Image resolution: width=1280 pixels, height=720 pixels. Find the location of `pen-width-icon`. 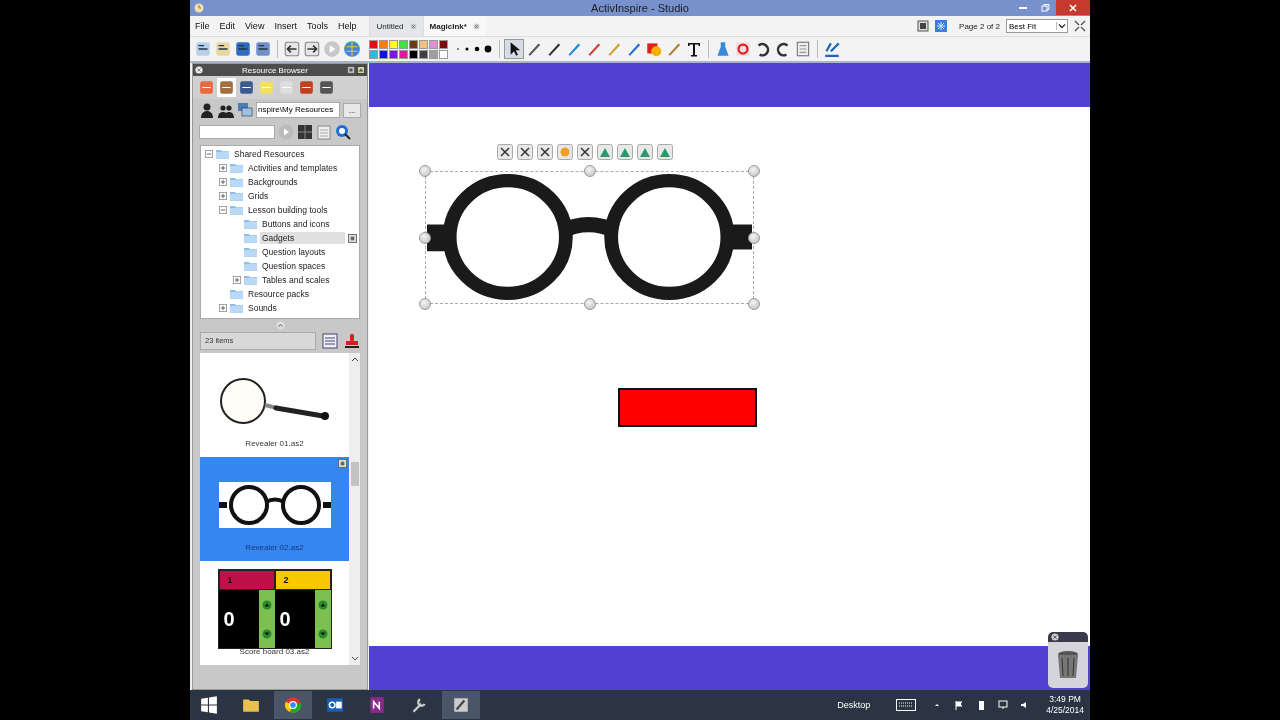

pen-width-icon is located at coordinates (474, 49).